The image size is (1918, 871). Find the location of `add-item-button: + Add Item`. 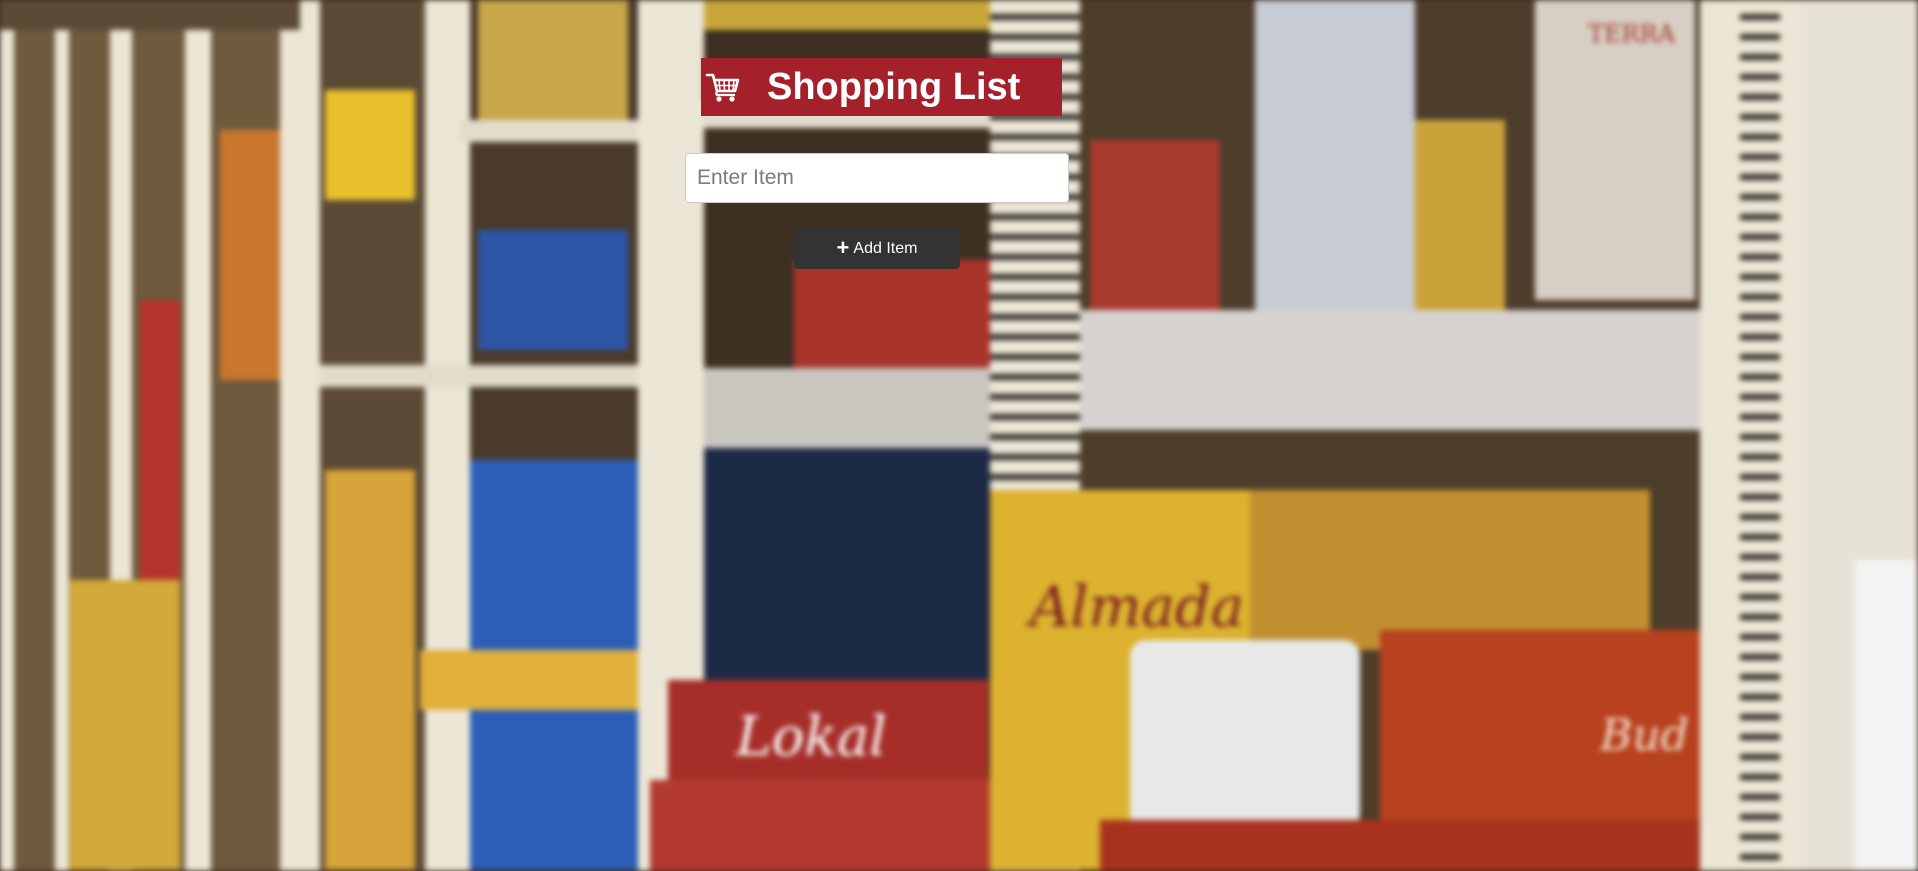

add-item-button: + Add Item is located at coordinates (877, 248).